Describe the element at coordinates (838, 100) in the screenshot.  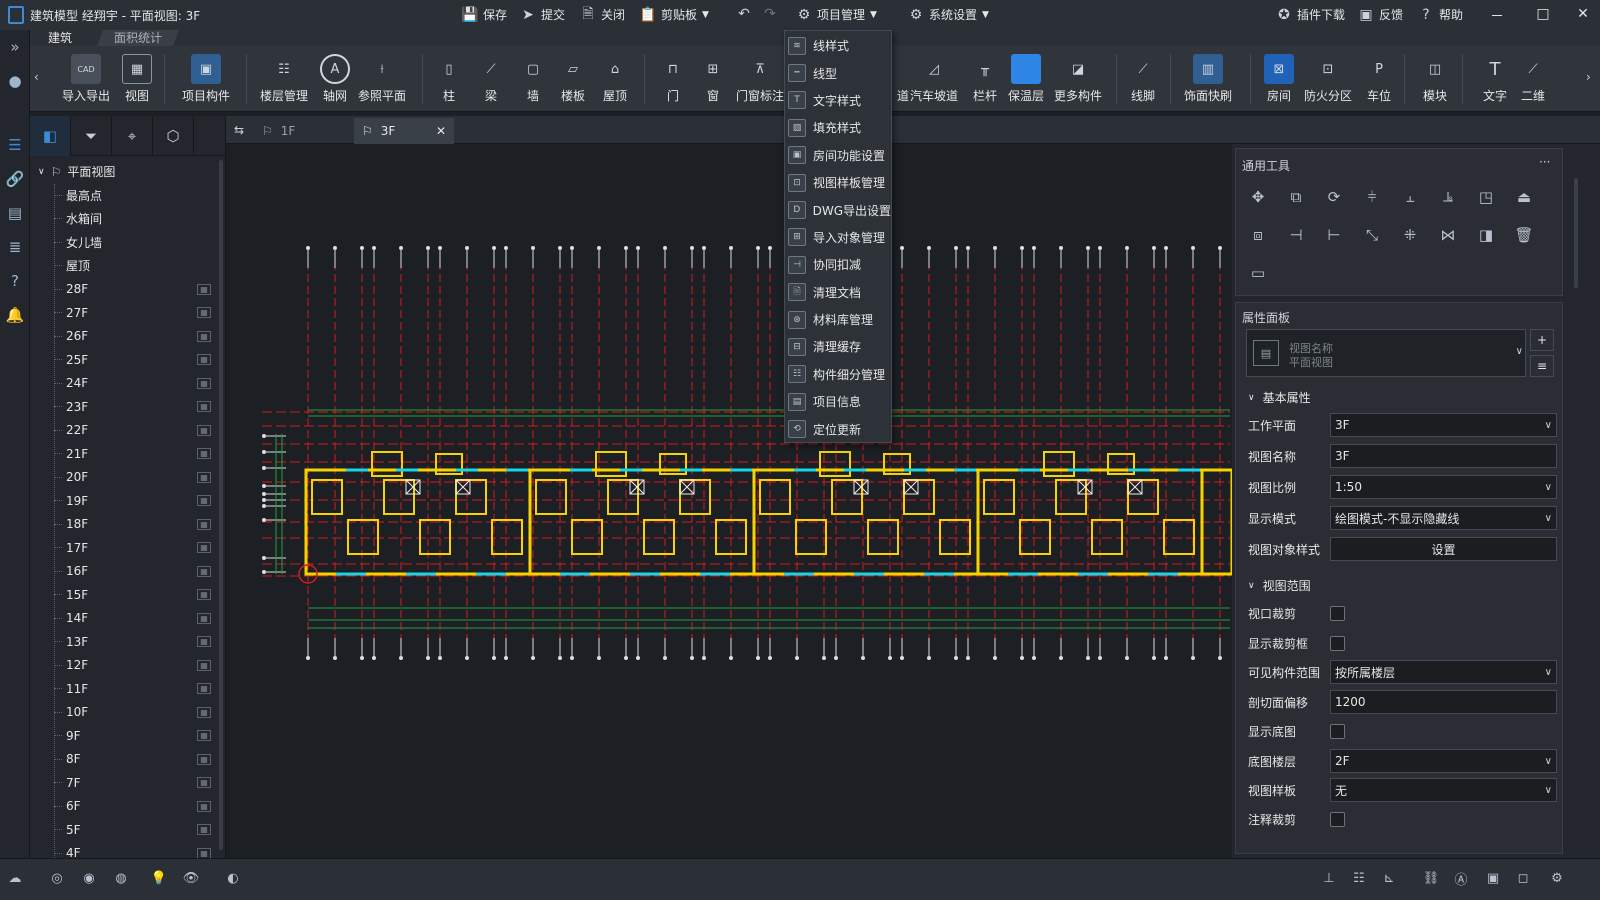
I see `menu-item-text-style: T 文字样式` at that location.